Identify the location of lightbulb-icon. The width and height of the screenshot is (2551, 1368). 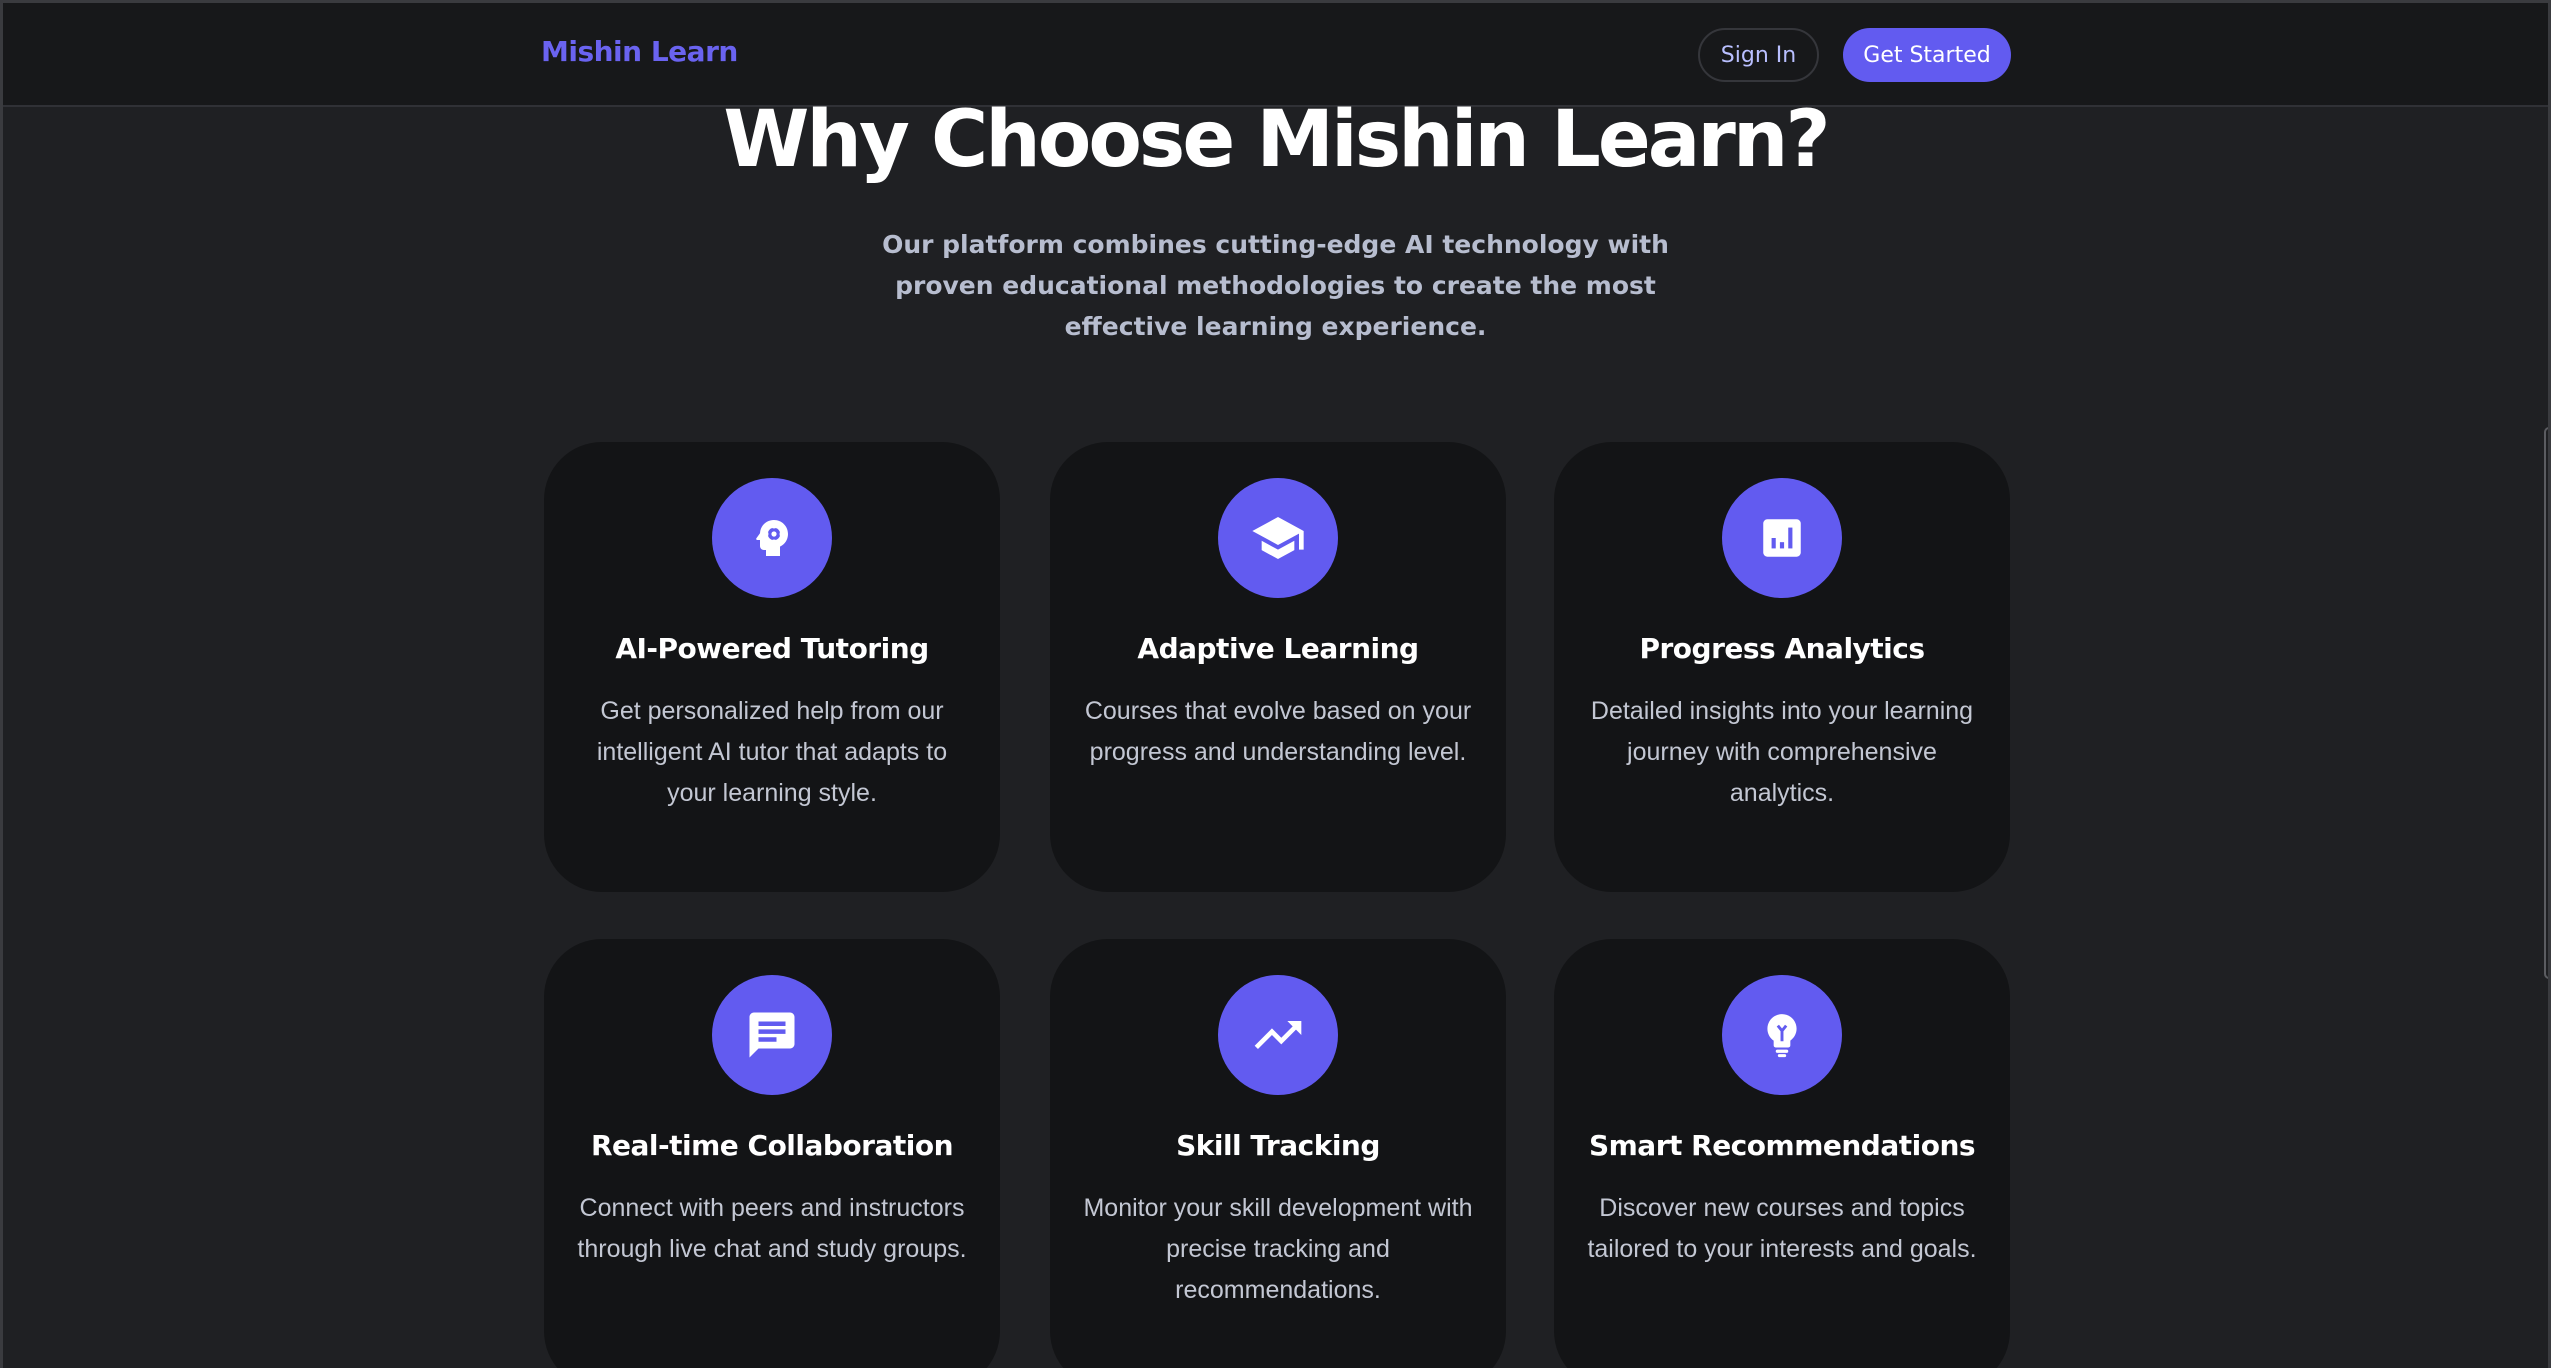
(1782, 1035).